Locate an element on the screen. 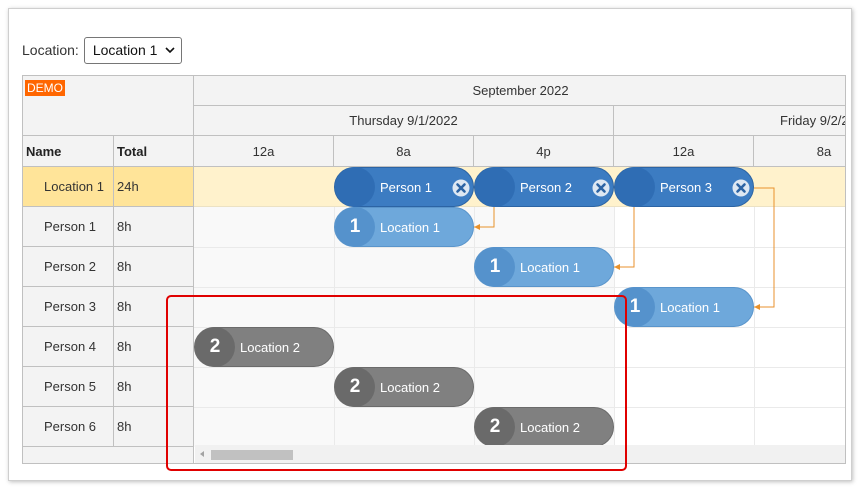 The height and width of the screenshot is (488, 860). location-select: Location 1 is located at coordinates (133, 50).